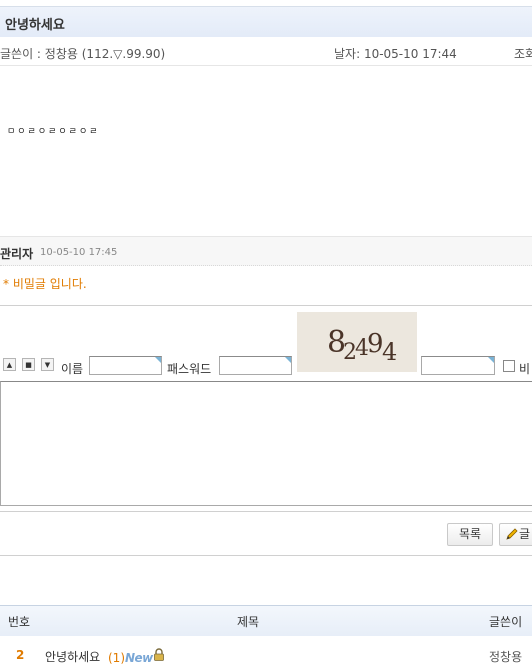  I want to click on secret-label: 비, so click(525, 369).